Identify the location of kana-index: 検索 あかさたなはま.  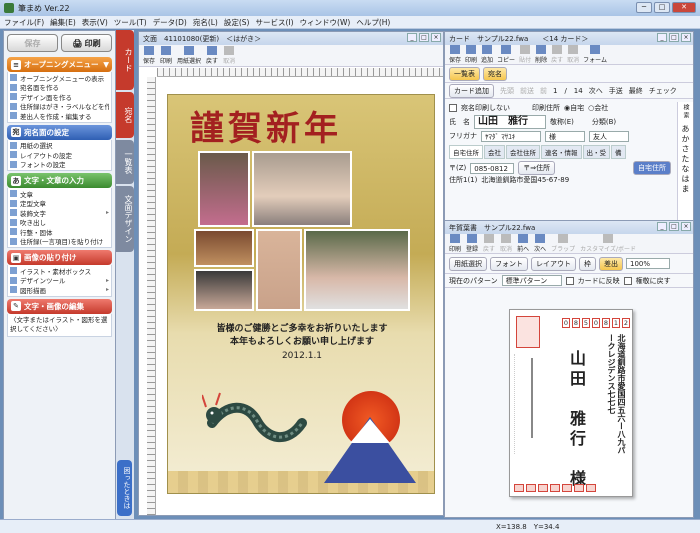
(685, 161).